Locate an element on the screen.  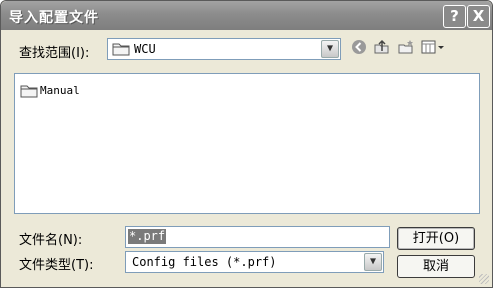
look-in-label: 查找范围(I): is located at coordinates (54, 53).